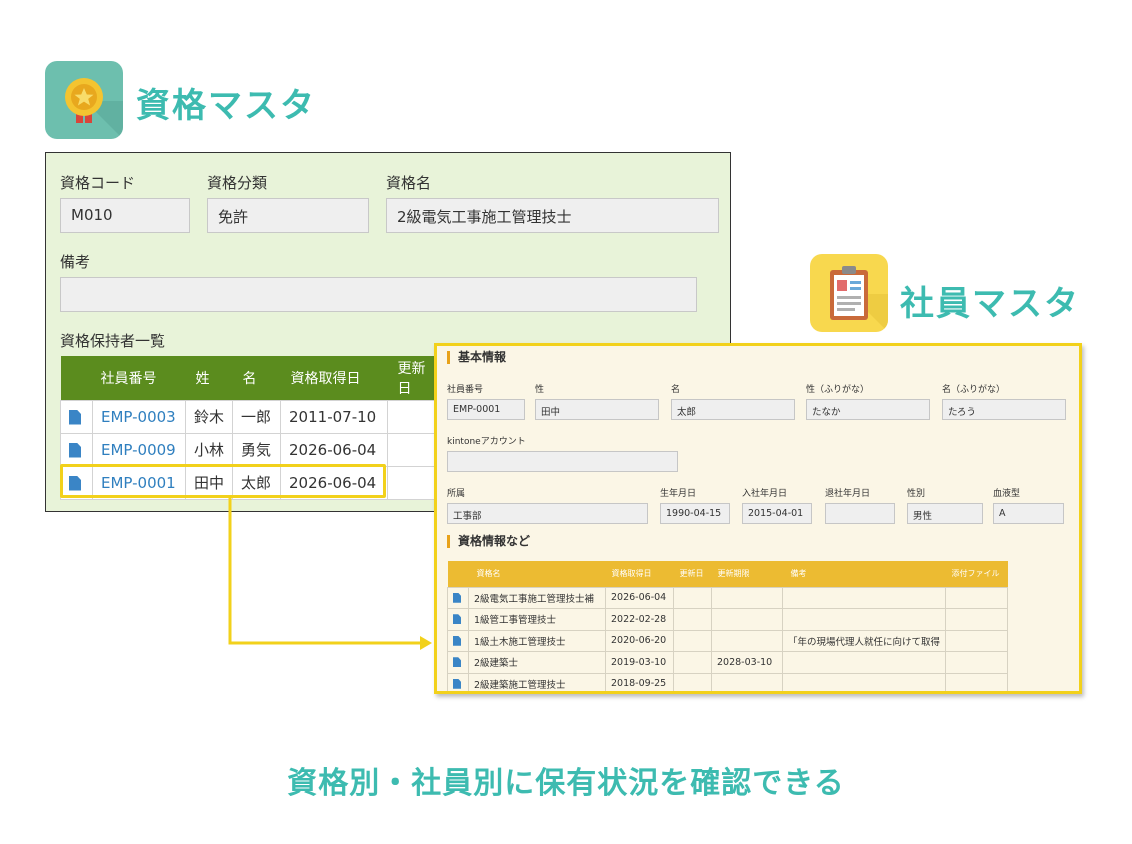 The width and height of the screenshot is (1132, 844). What do you see at coordinates (868, 409) in the screenshot?
I see `last-kana-field: たなか` at bounding box center [868, 409].